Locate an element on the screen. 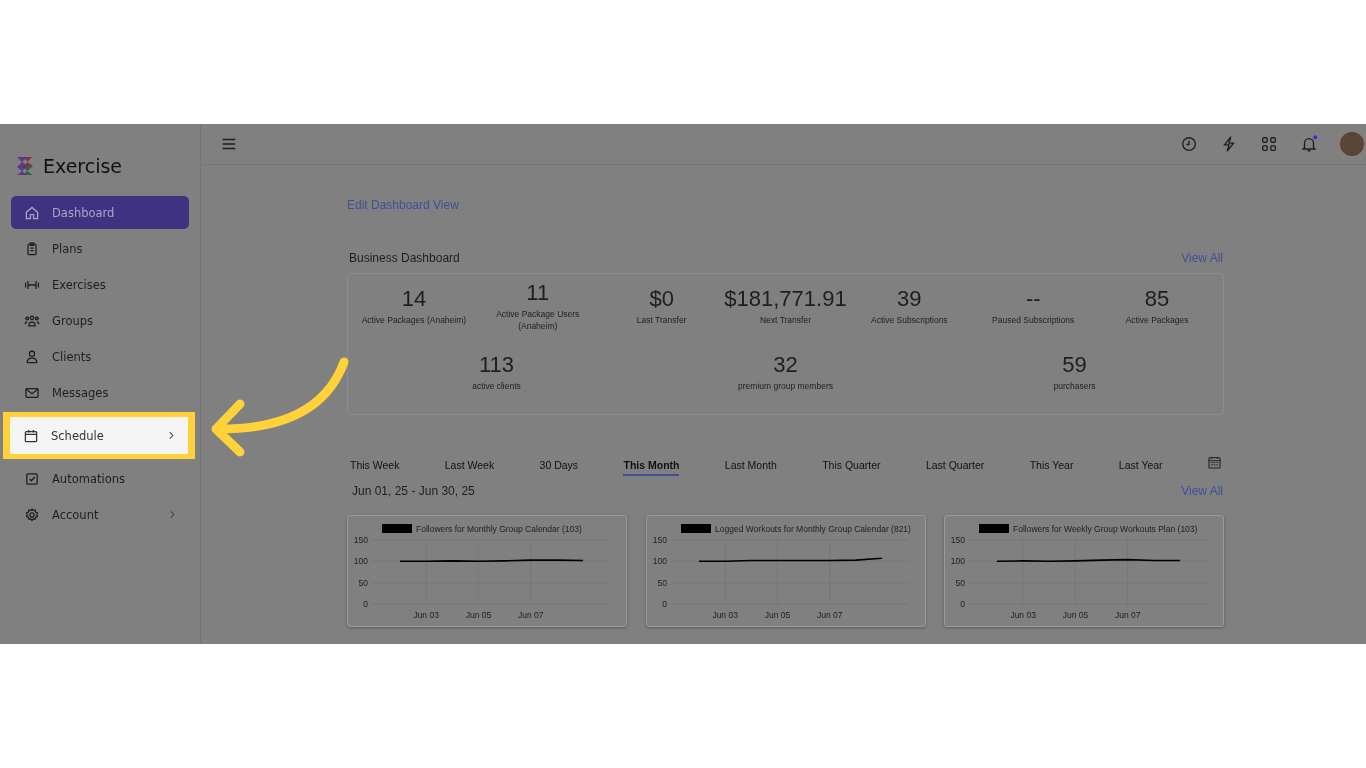  lightning-icon is located at coordinates (1229, 144).